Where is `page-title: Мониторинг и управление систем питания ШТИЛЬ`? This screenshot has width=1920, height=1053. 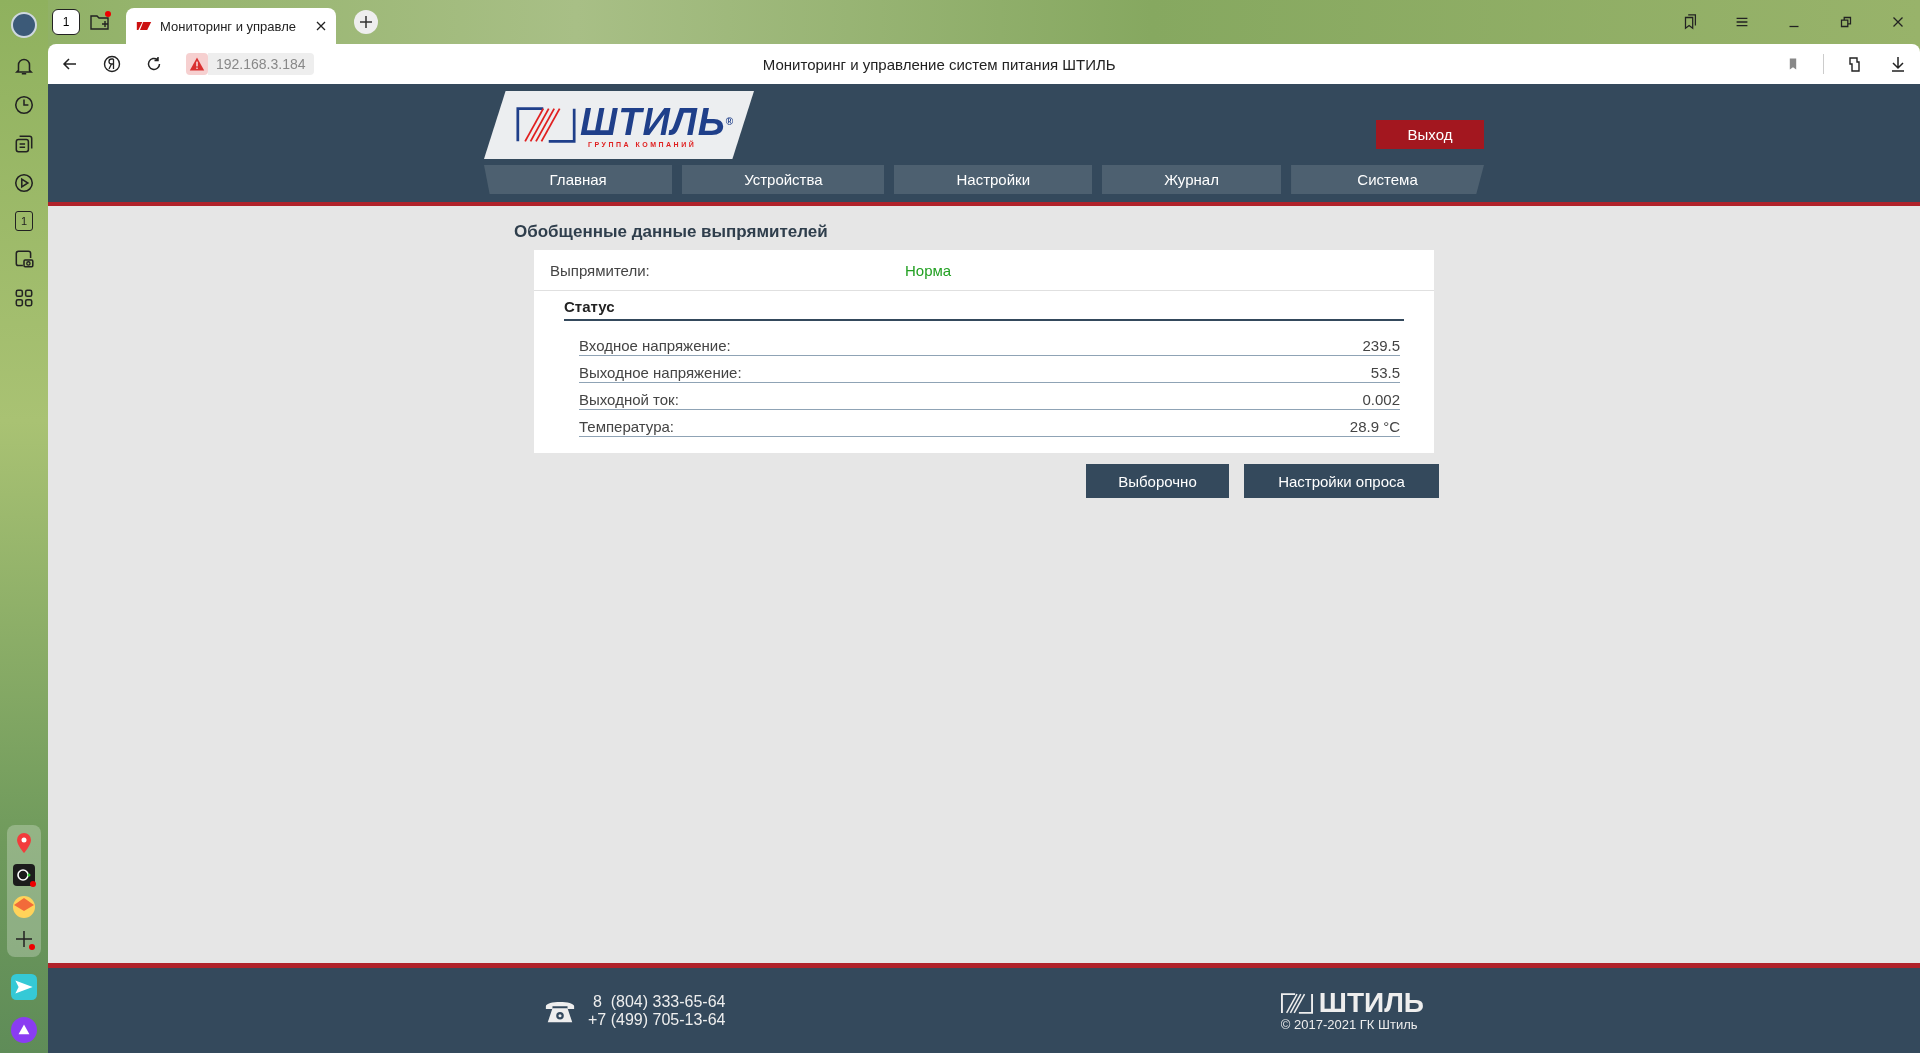 page-title: Мониторинг и управление систем питания ШТИЛЬ is located at coordinates (939, 64).